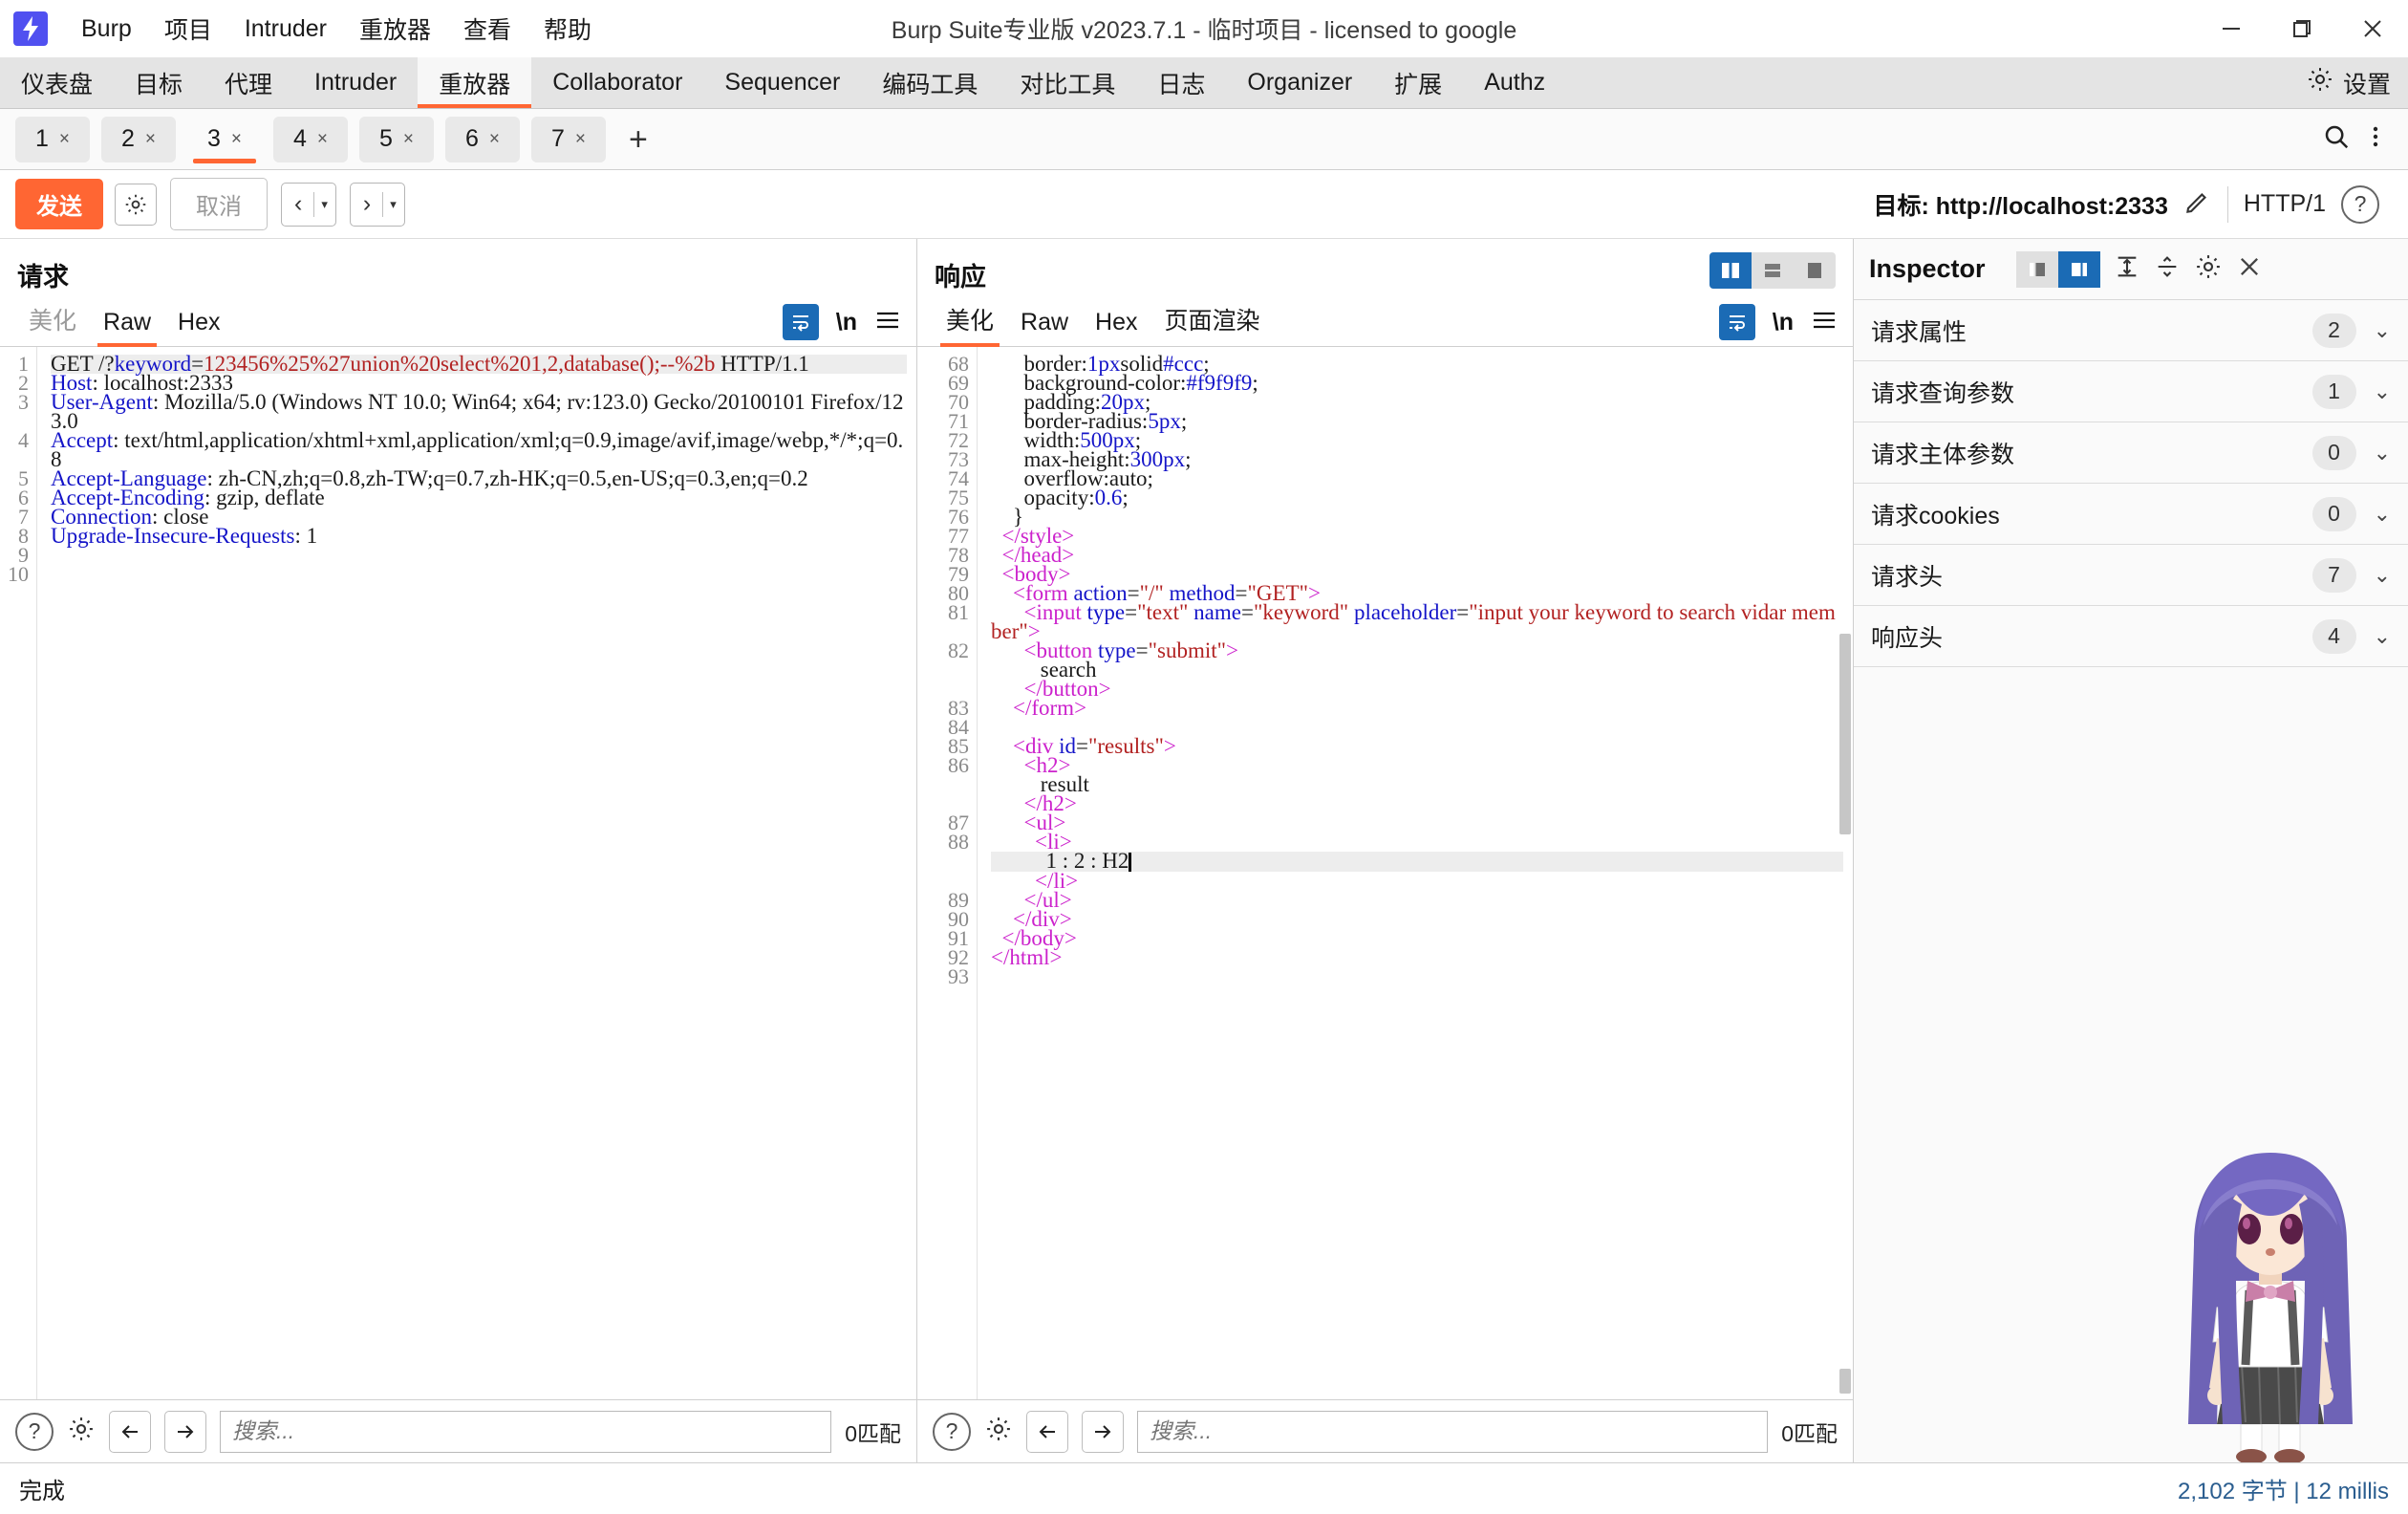 The width and height of the screenshot is (2408, 1514). Describe the element at coordinates (2127, 269) in the screenshot. I see `expand-all-icon` at that location.